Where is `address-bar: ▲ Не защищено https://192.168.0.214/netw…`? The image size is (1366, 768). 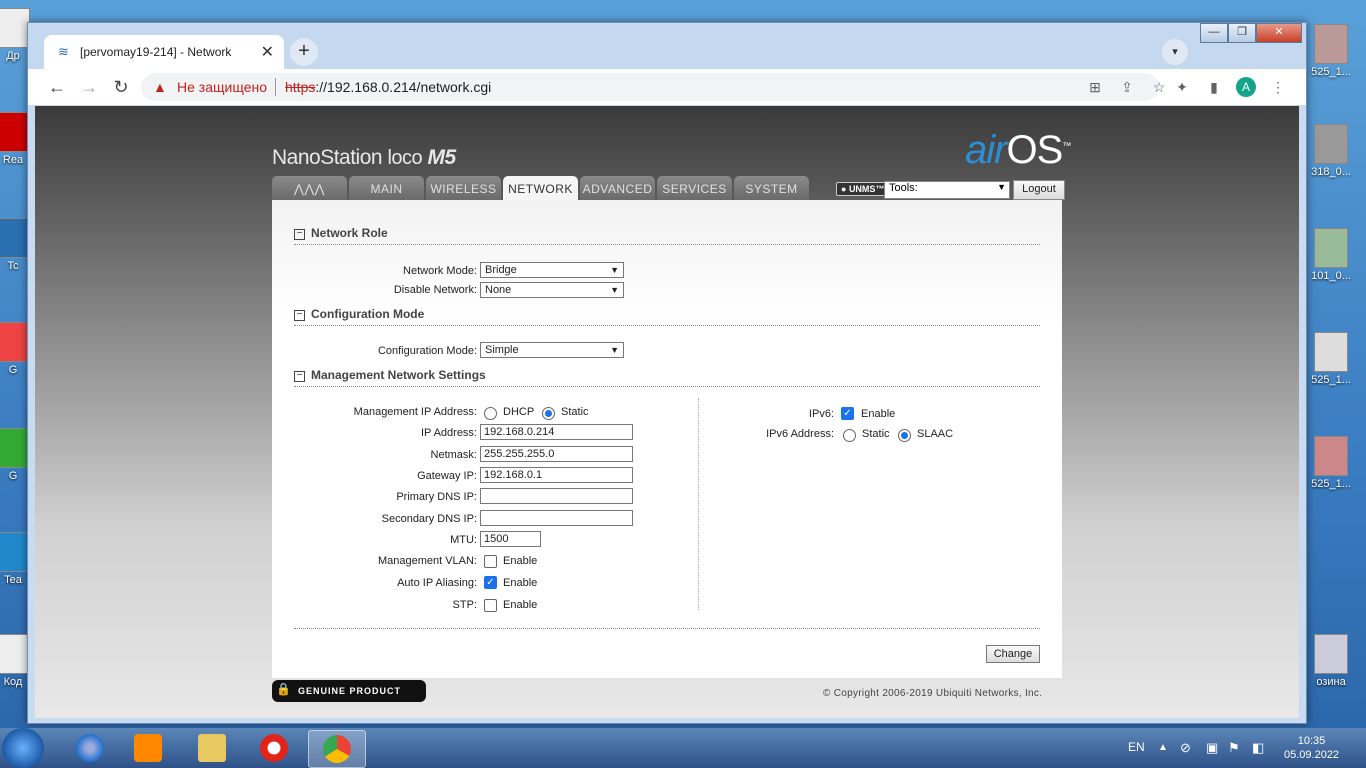
address-bar: ▲ Не защищено https://192.168.0.214/netw… is located at coordinates (653, 87).